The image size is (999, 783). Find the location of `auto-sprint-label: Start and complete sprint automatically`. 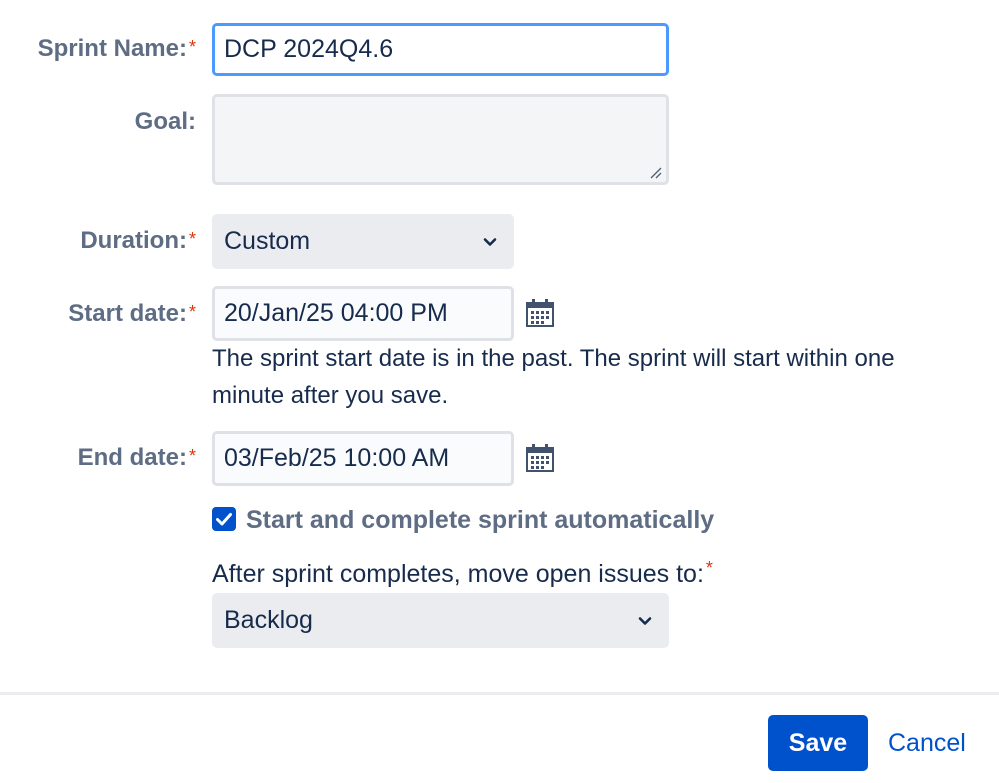

auto-sprint-label: Start and complete sprint automatically is located at coordinates (480, 520).